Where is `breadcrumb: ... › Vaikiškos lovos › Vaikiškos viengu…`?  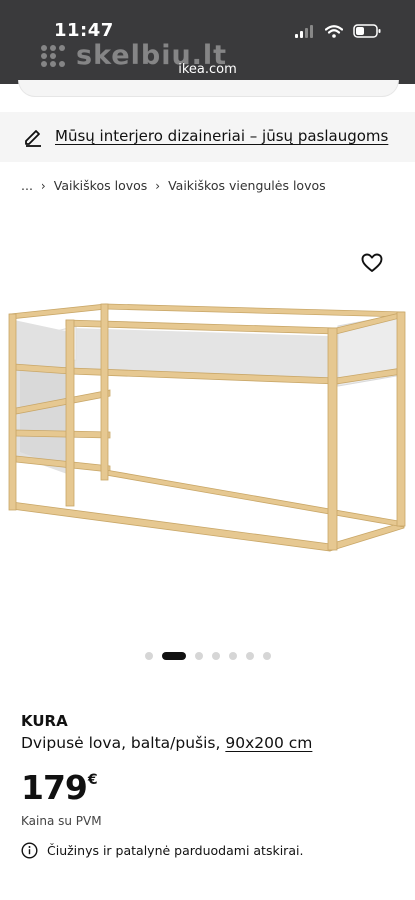 breadcrumb: ... › Vaikiškos lovos › Vaikiškos viengu… is located at coordinates (173, 185).